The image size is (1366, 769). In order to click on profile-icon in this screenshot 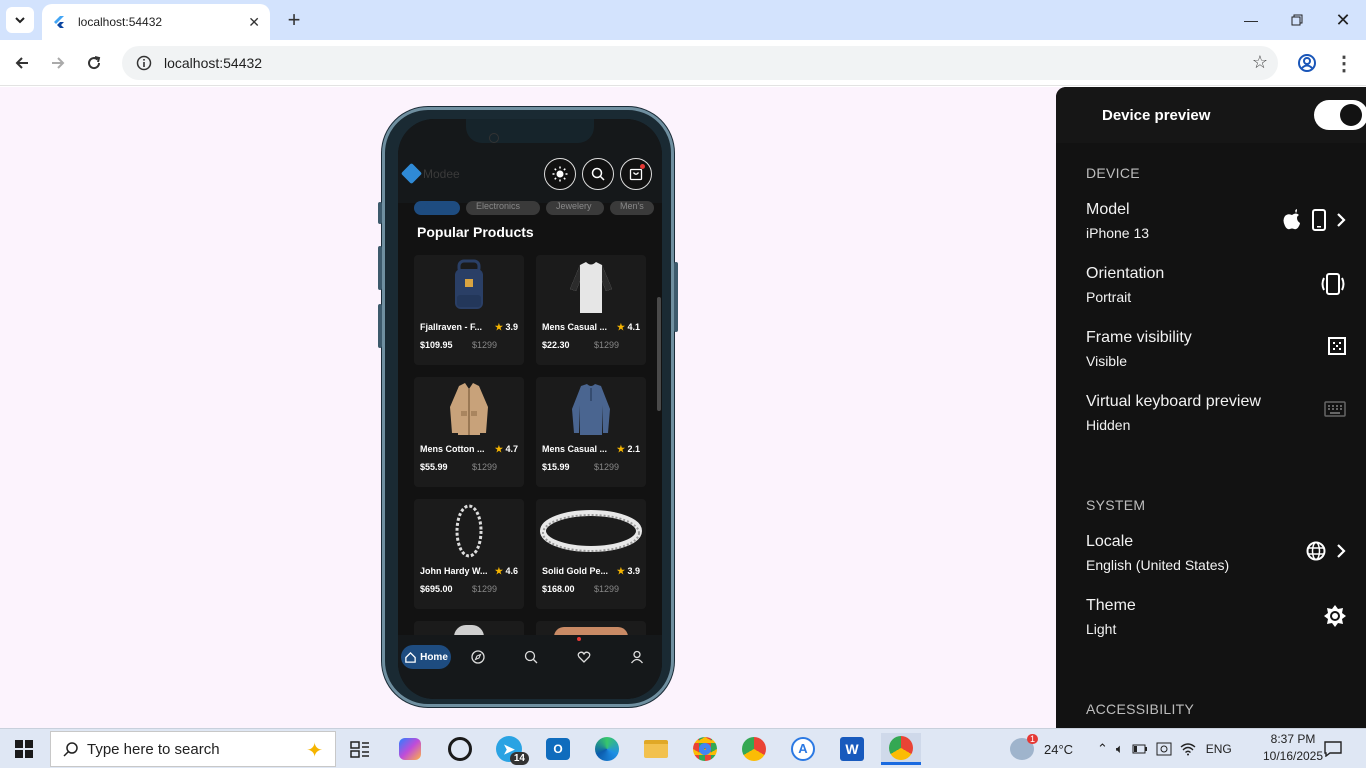, I will do `click(1307, 63)`.